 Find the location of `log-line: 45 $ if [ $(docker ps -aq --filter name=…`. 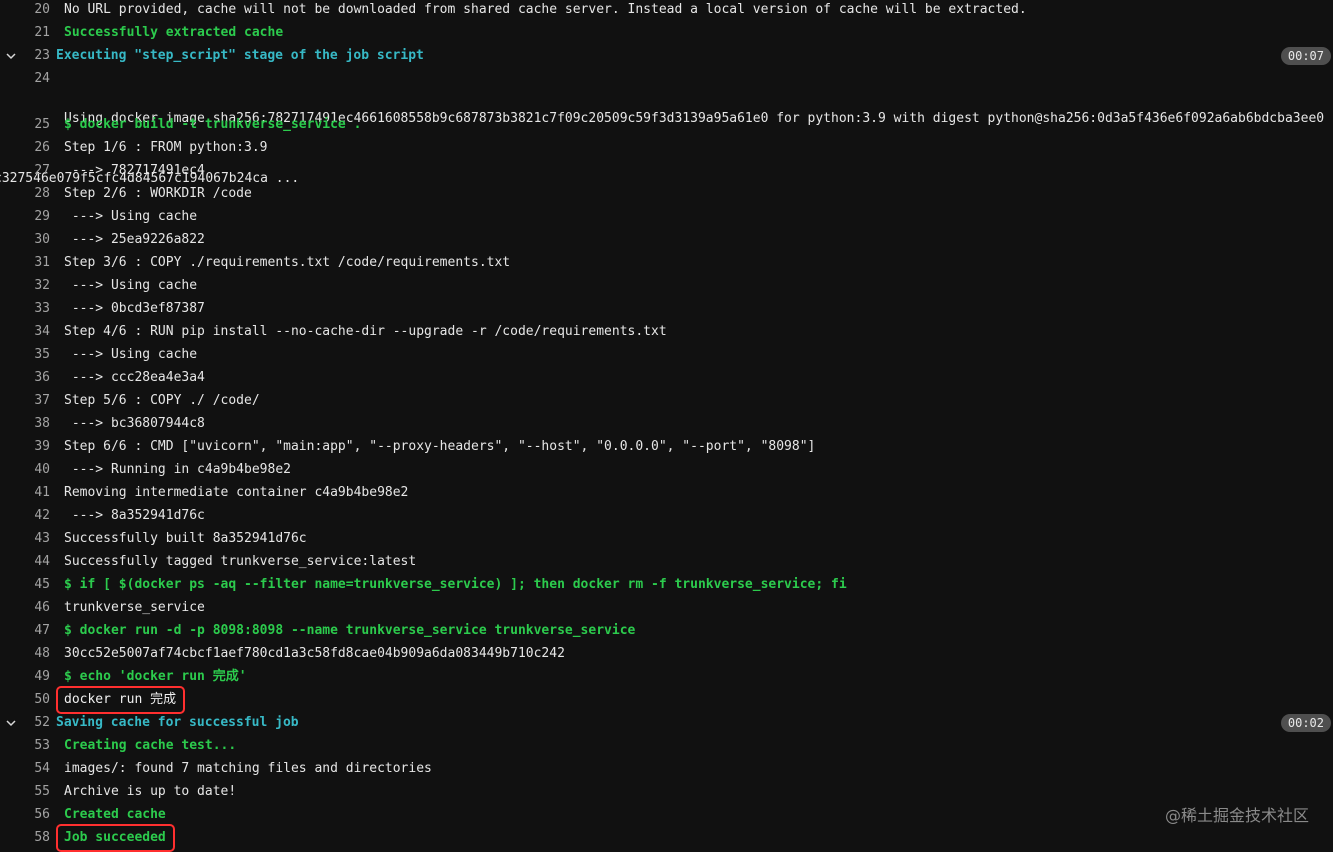

log-line: 45 $ if [ $(docker ps -aq --filter name=… is located at coordinates (666, 586).